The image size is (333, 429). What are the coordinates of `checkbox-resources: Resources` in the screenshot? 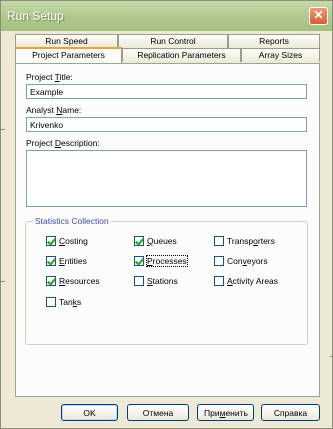 It's located at (73, 281).